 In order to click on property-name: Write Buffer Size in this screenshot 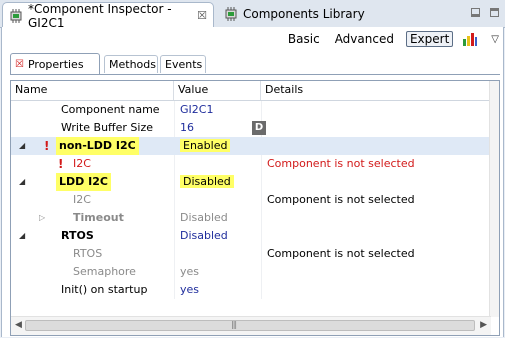, I will do `click(107, 127)`.